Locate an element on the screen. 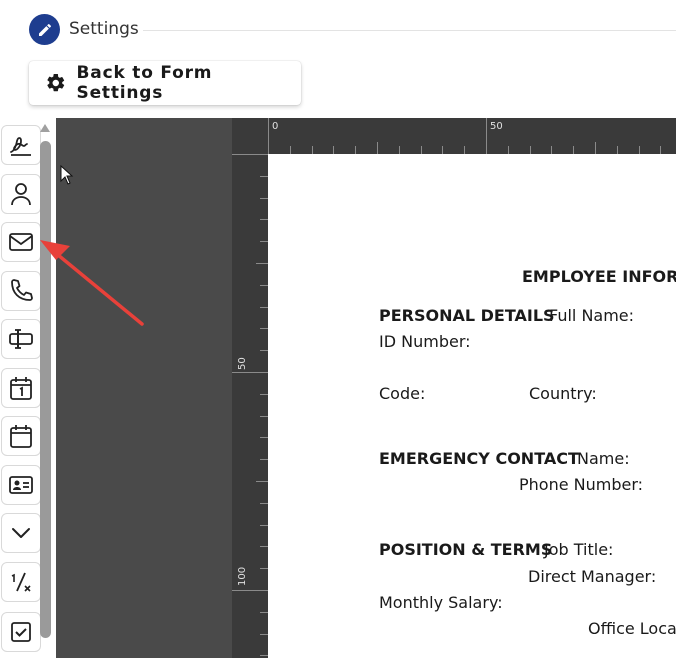 This screenshot has height=658, width=676. tool-number is located at coordinates (21, 582).